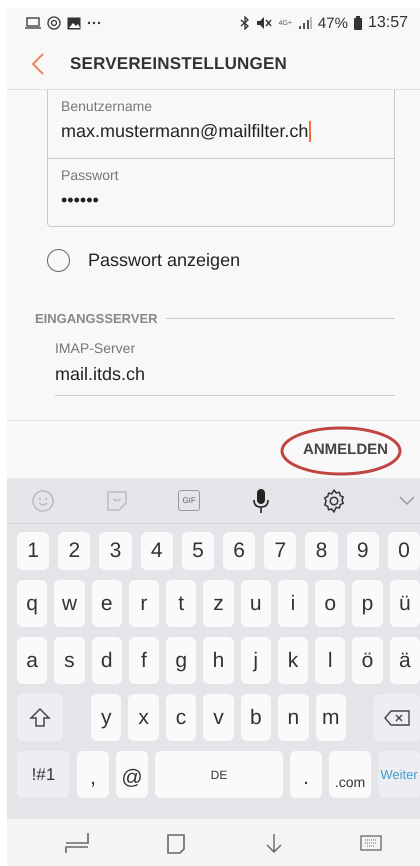  I want to click on home-icon, so click(176, 843).